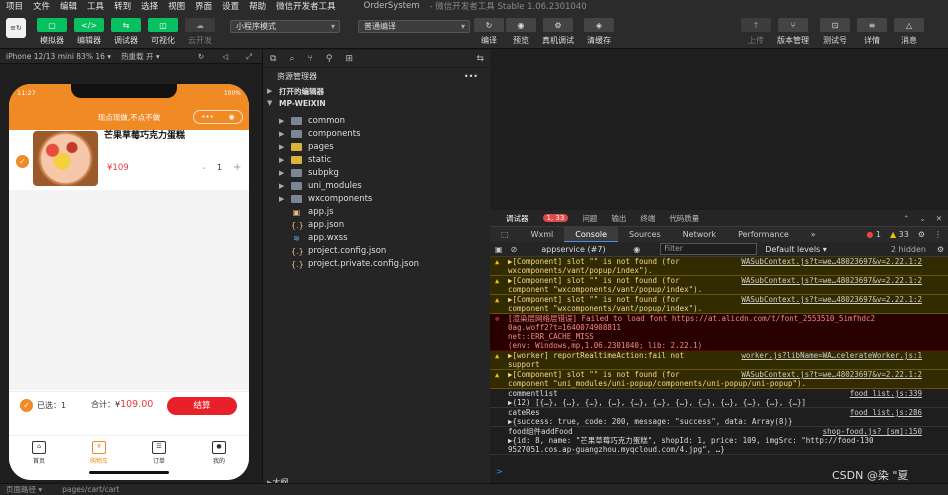  What do you see at coordinates (312, 121) in the screenshot?
I see `tree-item-0: ▶ common` at bounding box center [312, 121].